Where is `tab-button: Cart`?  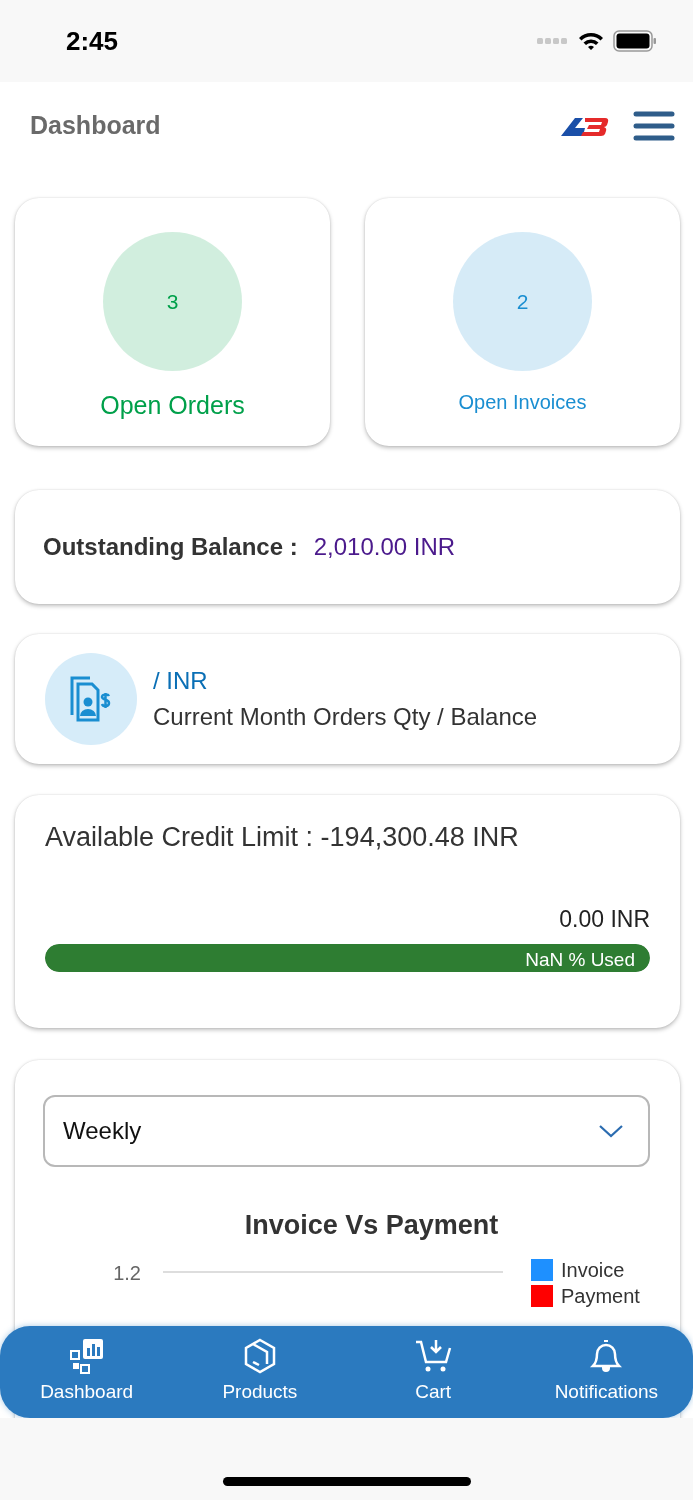 tab-button: Cart is located at coordinates (433, 1372).